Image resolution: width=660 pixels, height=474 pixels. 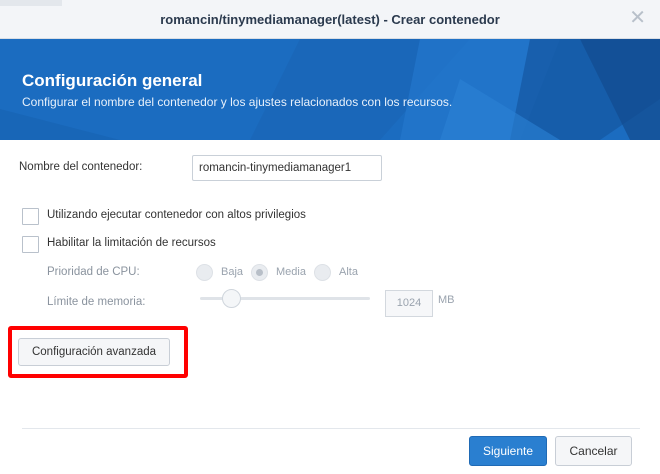 I want to click on footer-divider, so click(x=331, y=428).